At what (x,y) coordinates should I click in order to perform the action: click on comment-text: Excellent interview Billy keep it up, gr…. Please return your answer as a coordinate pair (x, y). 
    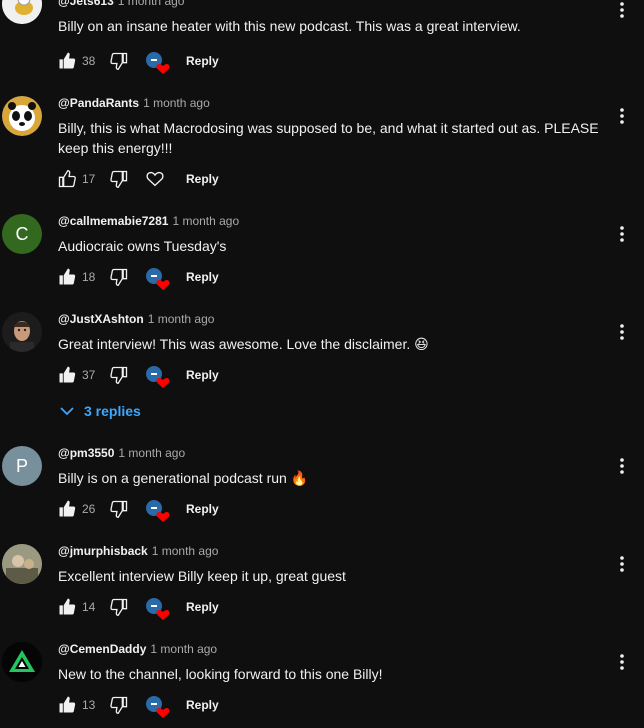
    Looking at the image, I should click on (202, 576).